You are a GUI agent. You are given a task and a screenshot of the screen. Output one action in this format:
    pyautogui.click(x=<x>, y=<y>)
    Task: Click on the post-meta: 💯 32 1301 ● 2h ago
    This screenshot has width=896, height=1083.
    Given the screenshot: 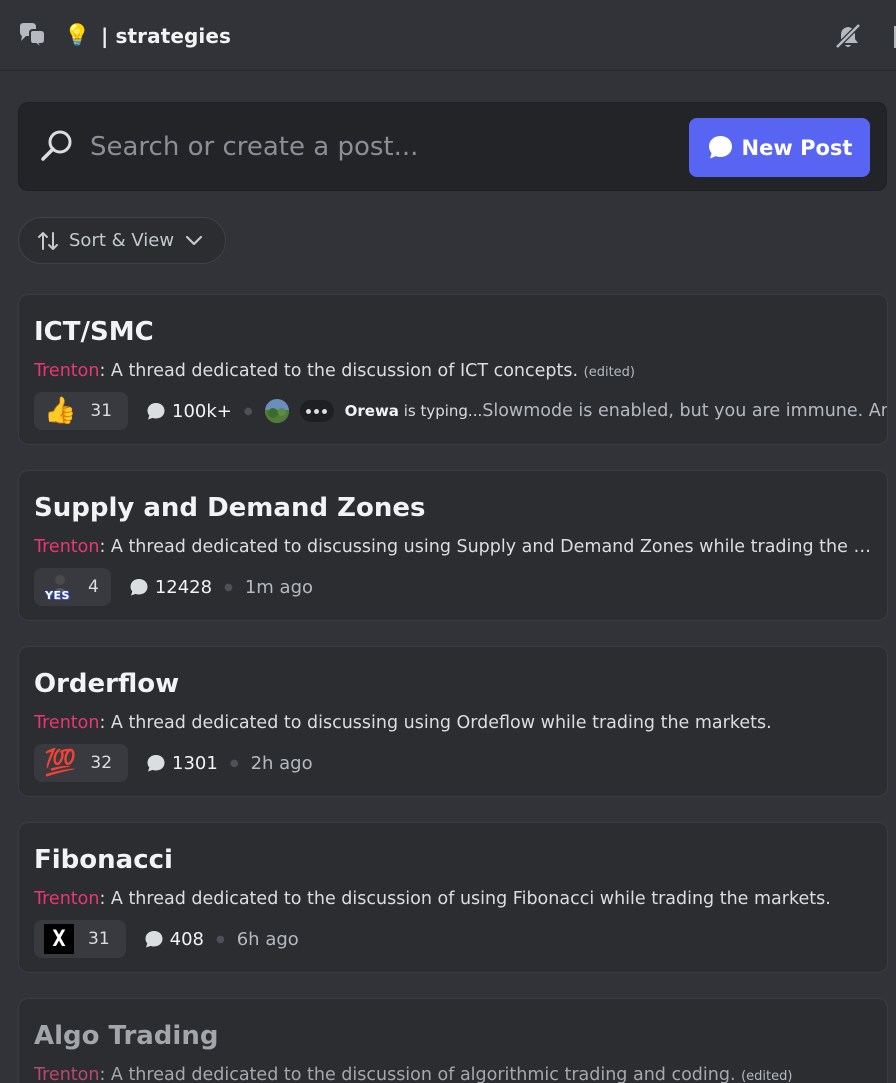 What is the action you would take?
    pyautogui.click(x=173, y=763)
    